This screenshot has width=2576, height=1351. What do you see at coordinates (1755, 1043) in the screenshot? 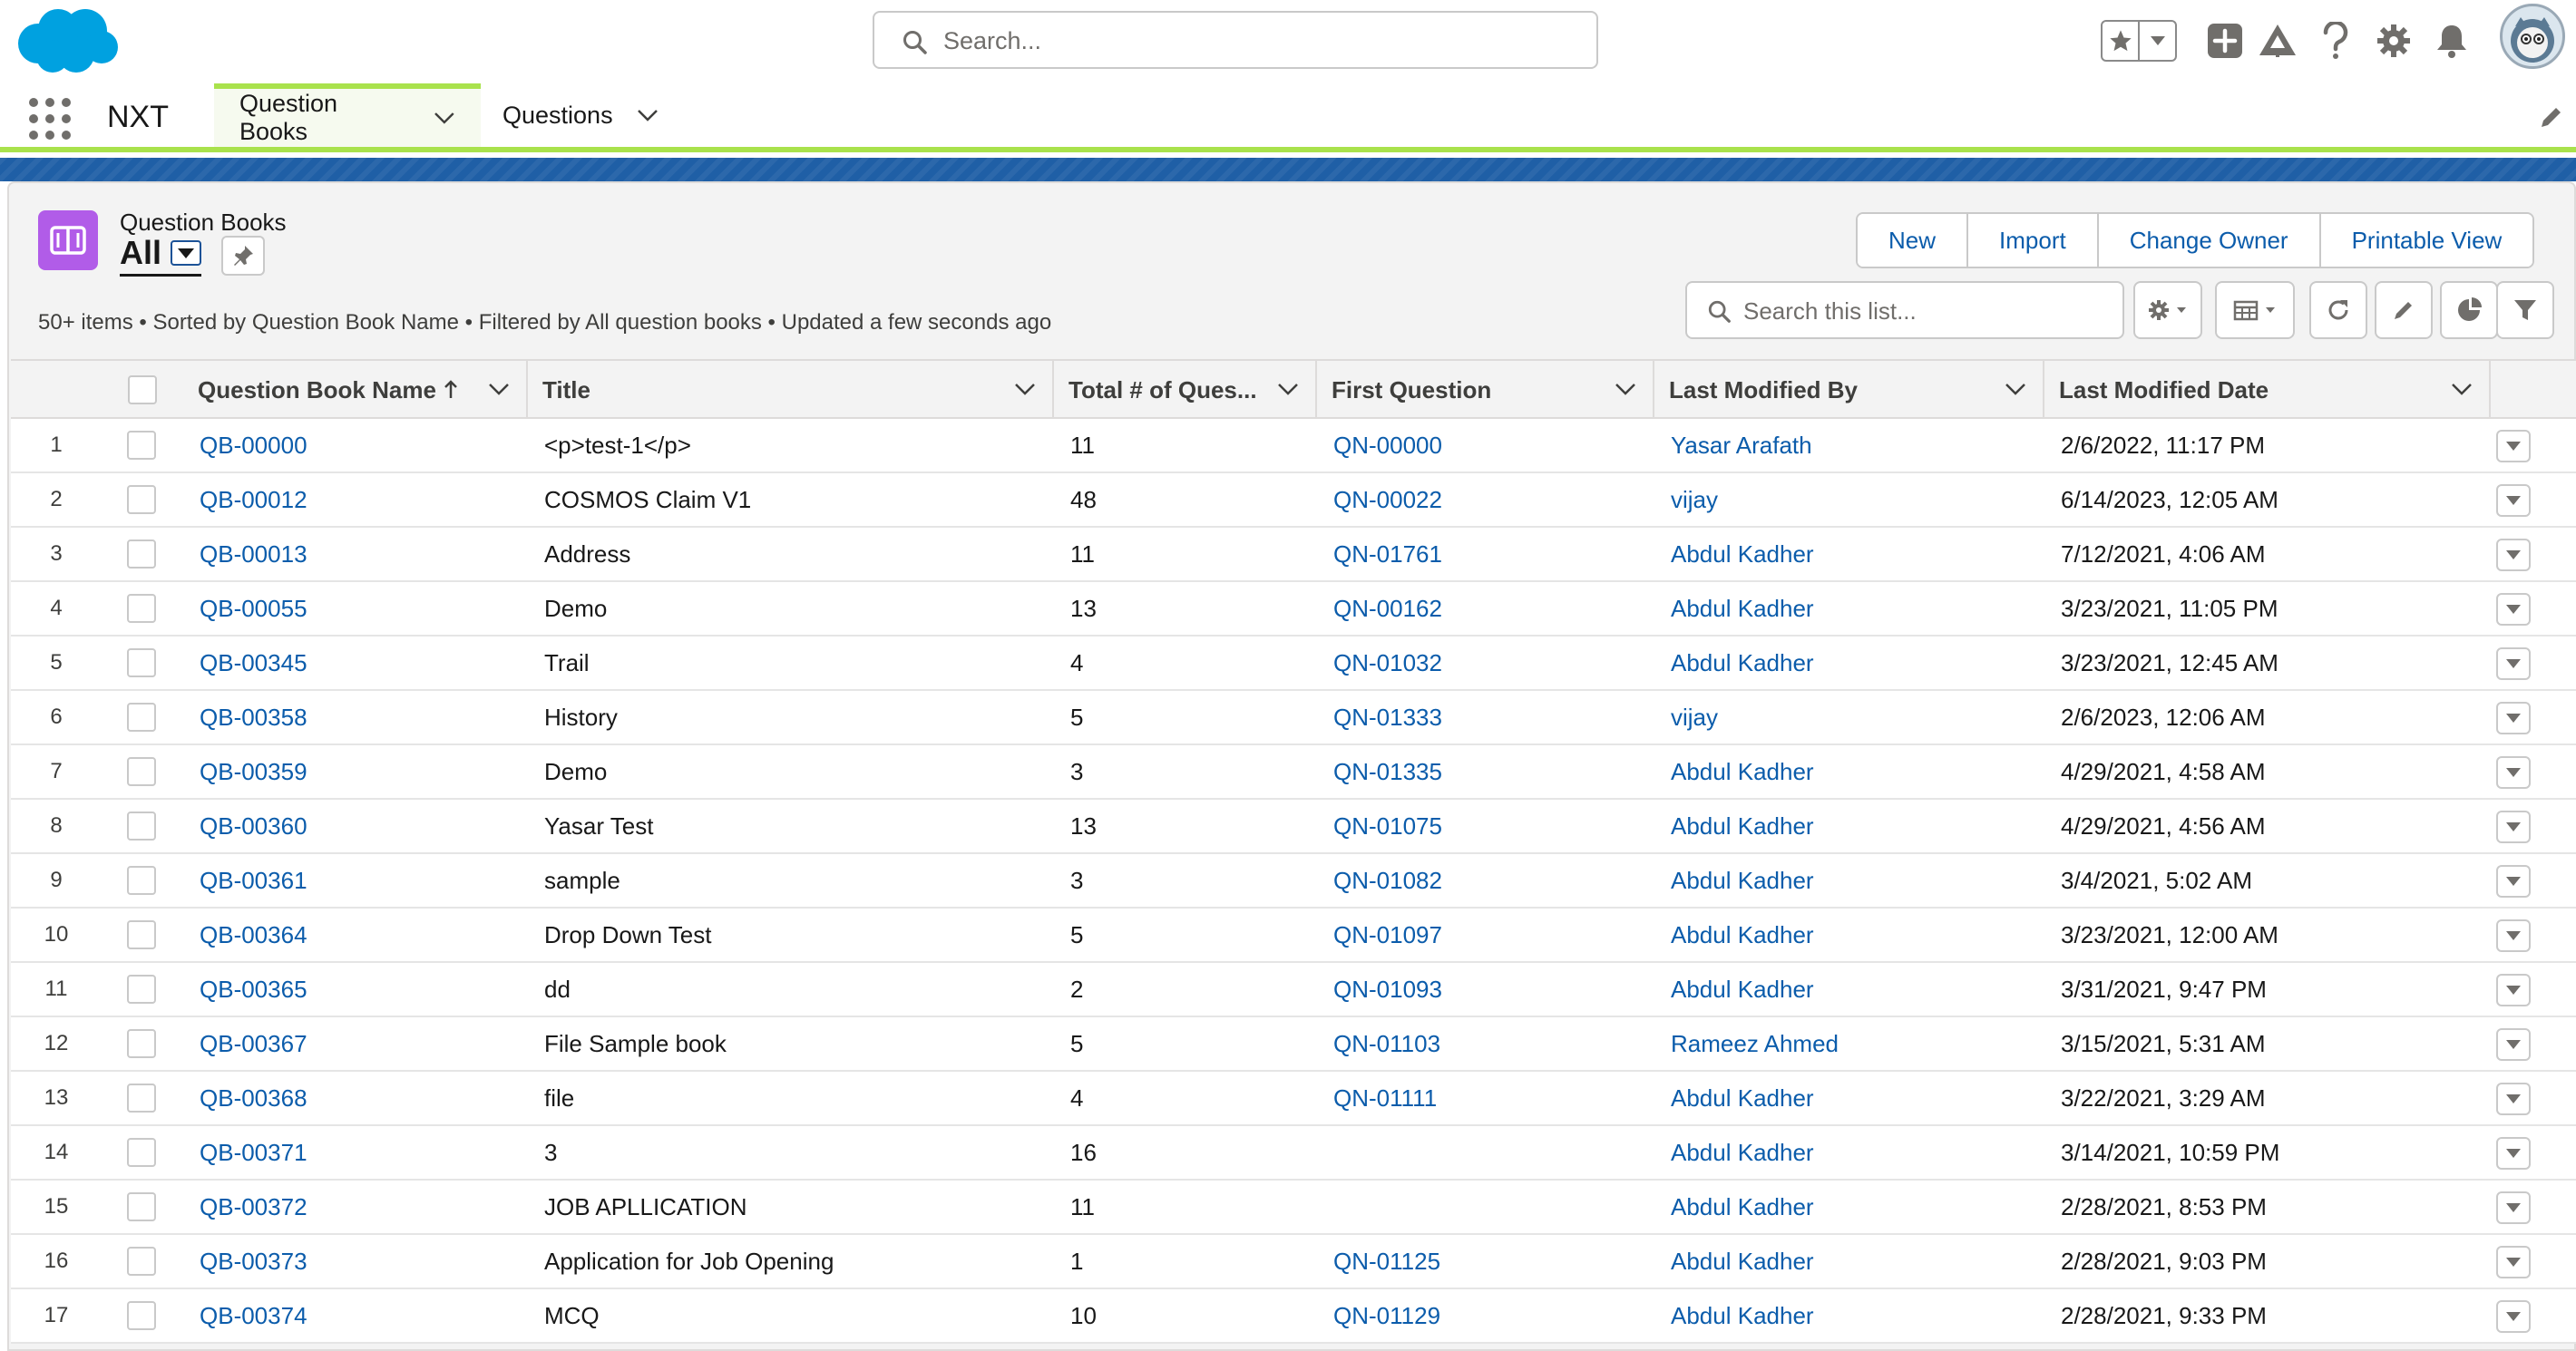
I see `last-modified-by-link: Rameez Ahmed` at bounding box center [1755, 1043].